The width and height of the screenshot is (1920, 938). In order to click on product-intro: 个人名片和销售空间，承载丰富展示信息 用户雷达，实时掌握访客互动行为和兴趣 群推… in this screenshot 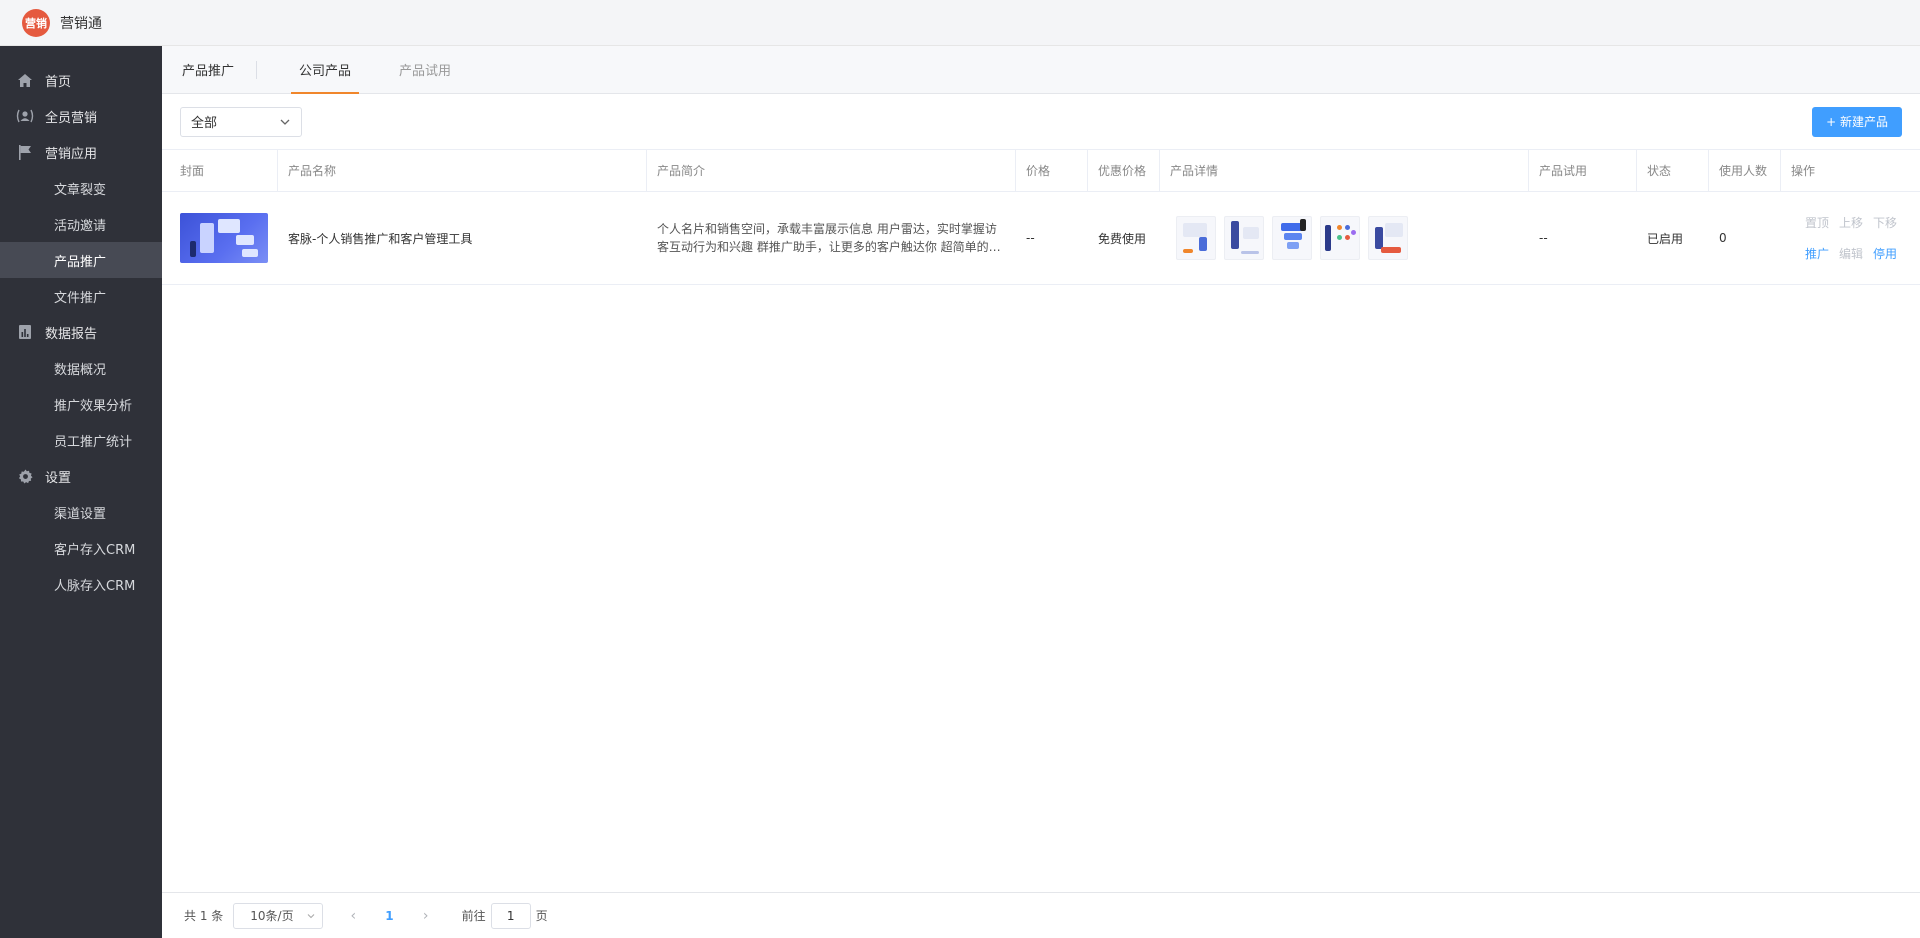, I will do `click(829, 238)`.